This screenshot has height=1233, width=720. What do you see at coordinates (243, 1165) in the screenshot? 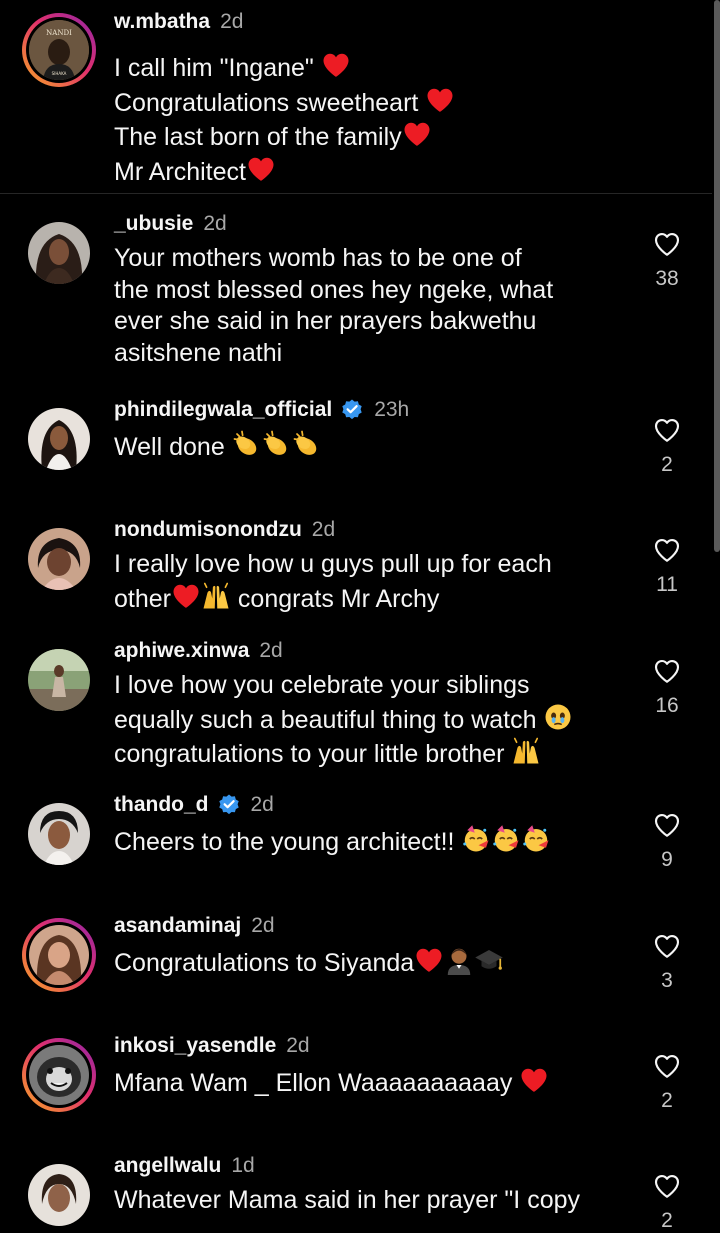
I see `timestamp: 1d` at bounding box center [243, 1165].